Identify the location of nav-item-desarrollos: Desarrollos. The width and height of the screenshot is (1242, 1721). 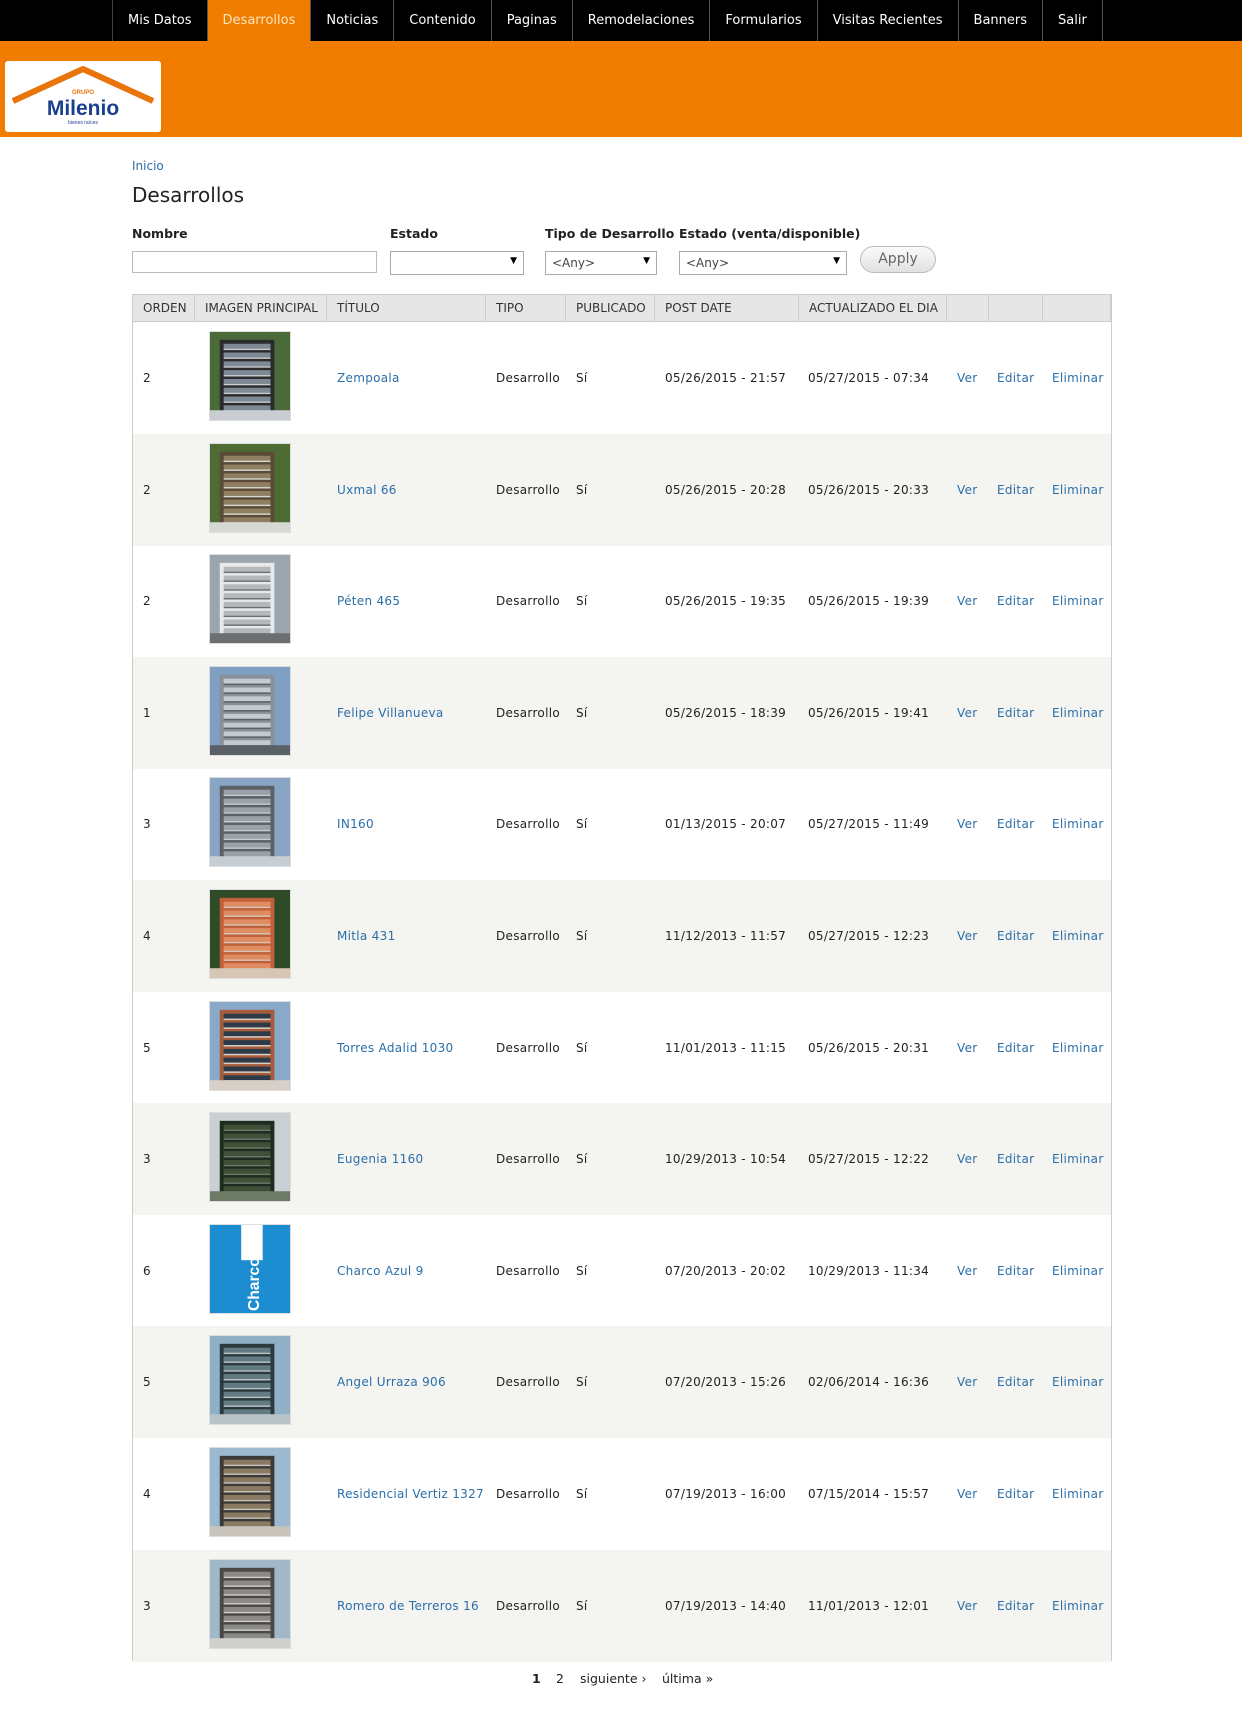
(259, 20).